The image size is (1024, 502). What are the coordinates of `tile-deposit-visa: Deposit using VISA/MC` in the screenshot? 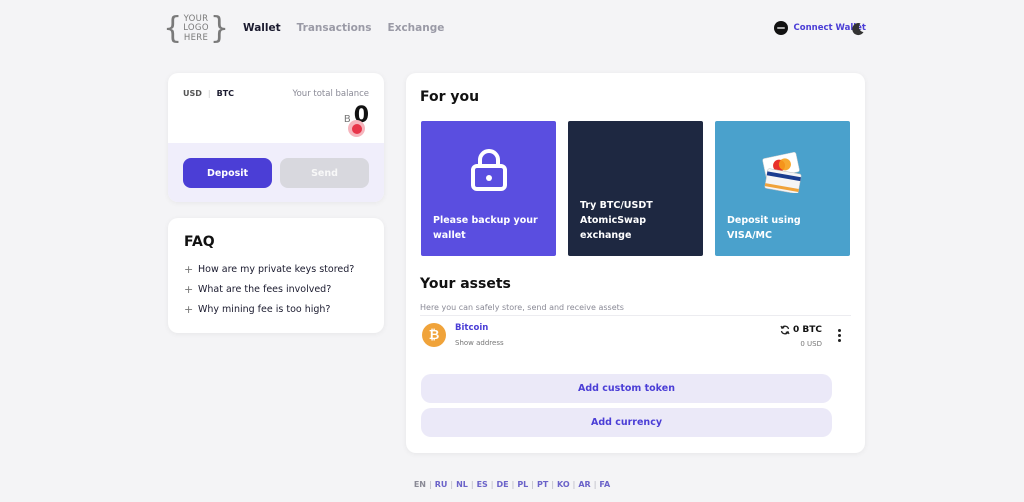 It's located at (782, 188).